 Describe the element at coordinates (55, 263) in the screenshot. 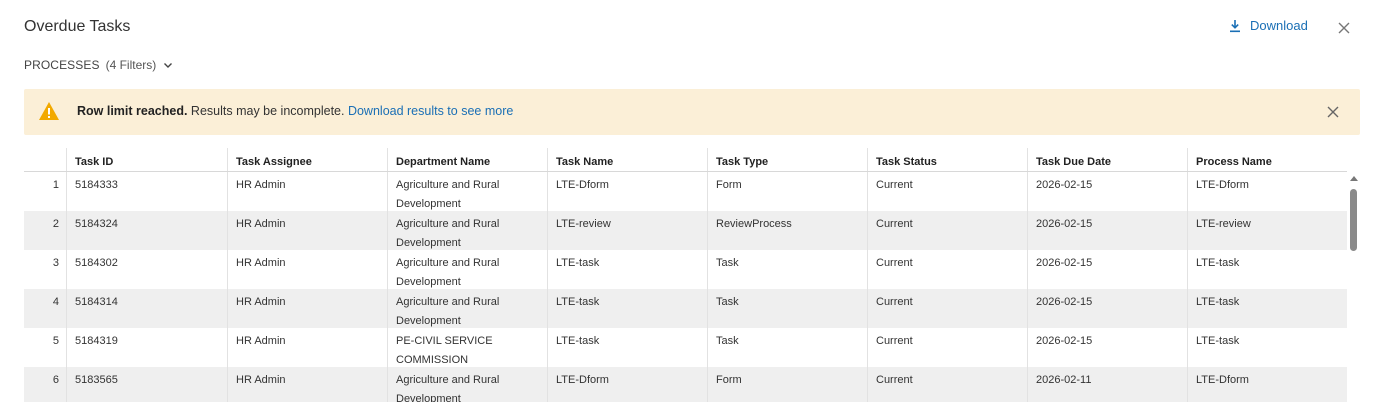

I see `row-number: 3` at that location.